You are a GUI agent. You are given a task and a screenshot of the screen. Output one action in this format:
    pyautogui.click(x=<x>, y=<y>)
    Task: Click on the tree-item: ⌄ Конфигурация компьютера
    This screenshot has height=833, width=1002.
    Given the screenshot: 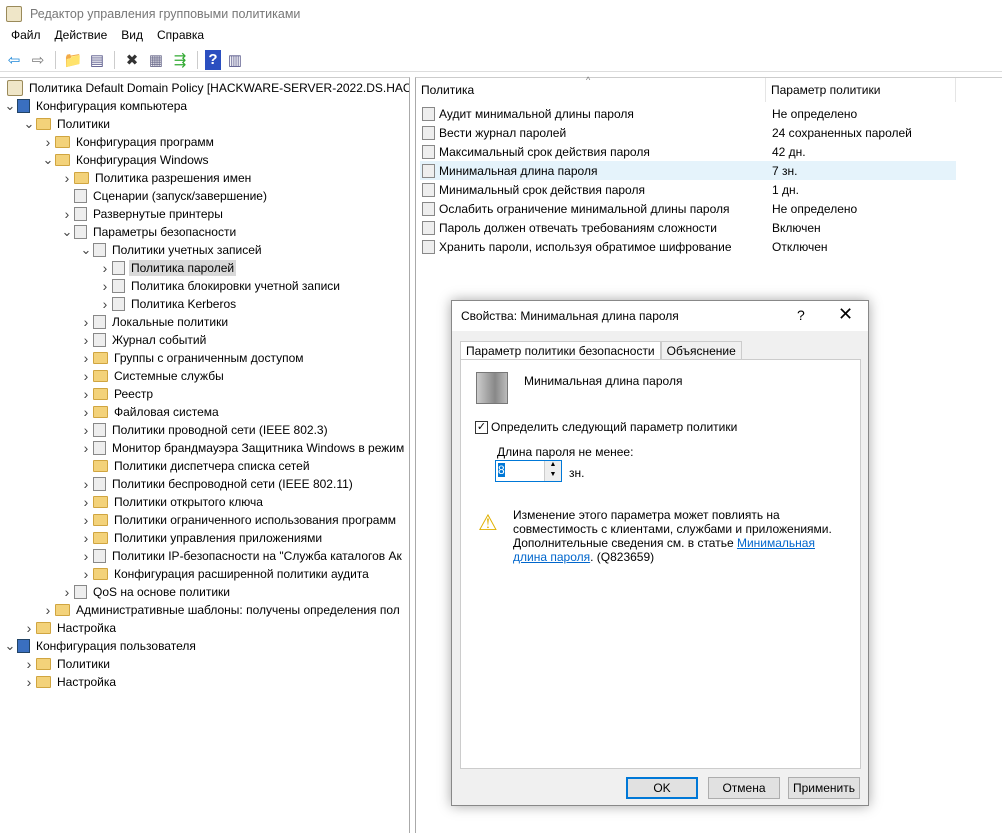 What is the action you would take?
    pyautogui.click(x=96, y=106)
    